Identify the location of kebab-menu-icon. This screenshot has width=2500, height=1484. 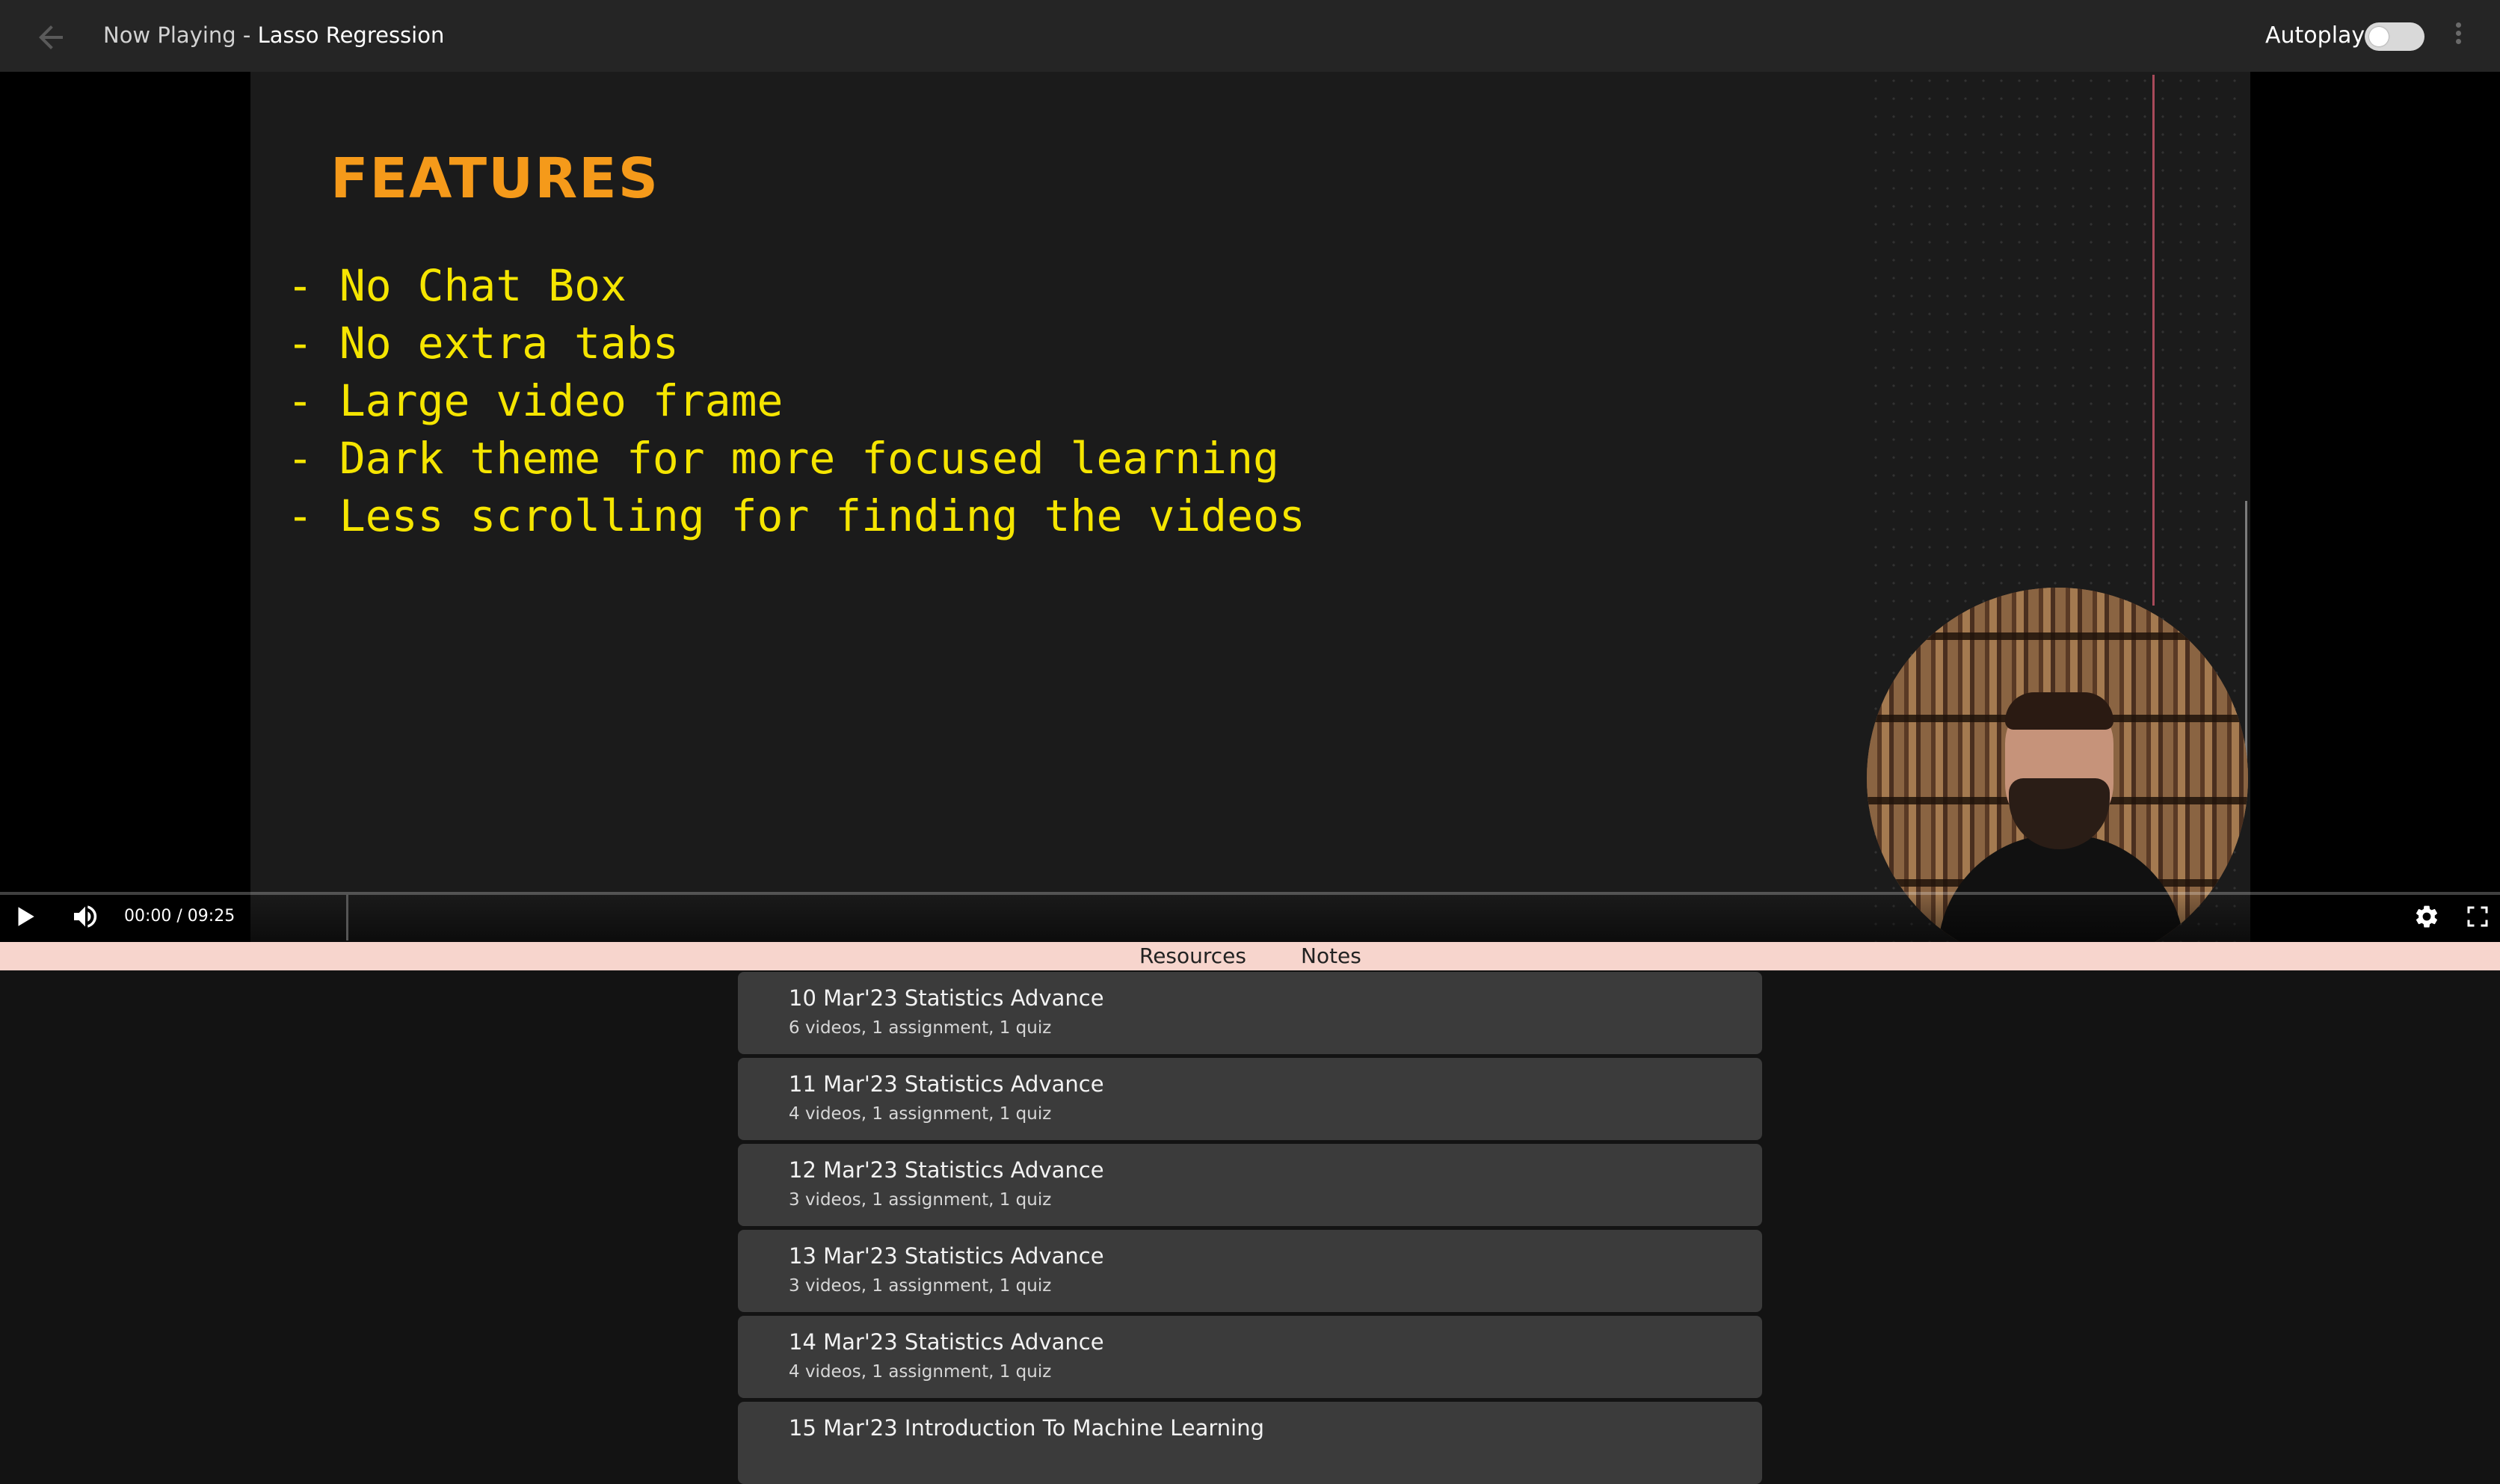
(2458, 25).